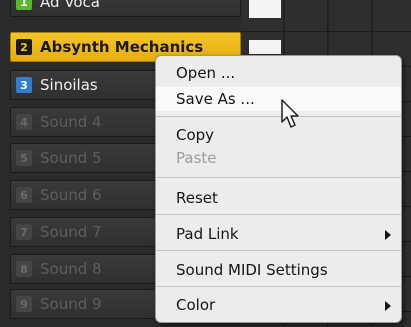 The height and width of the screenshot is (327, 411). What do you see at coordinates (70, 5) in the screenshot?
I see `sound-name: Ad Voca` at bounding box center [70, 5].